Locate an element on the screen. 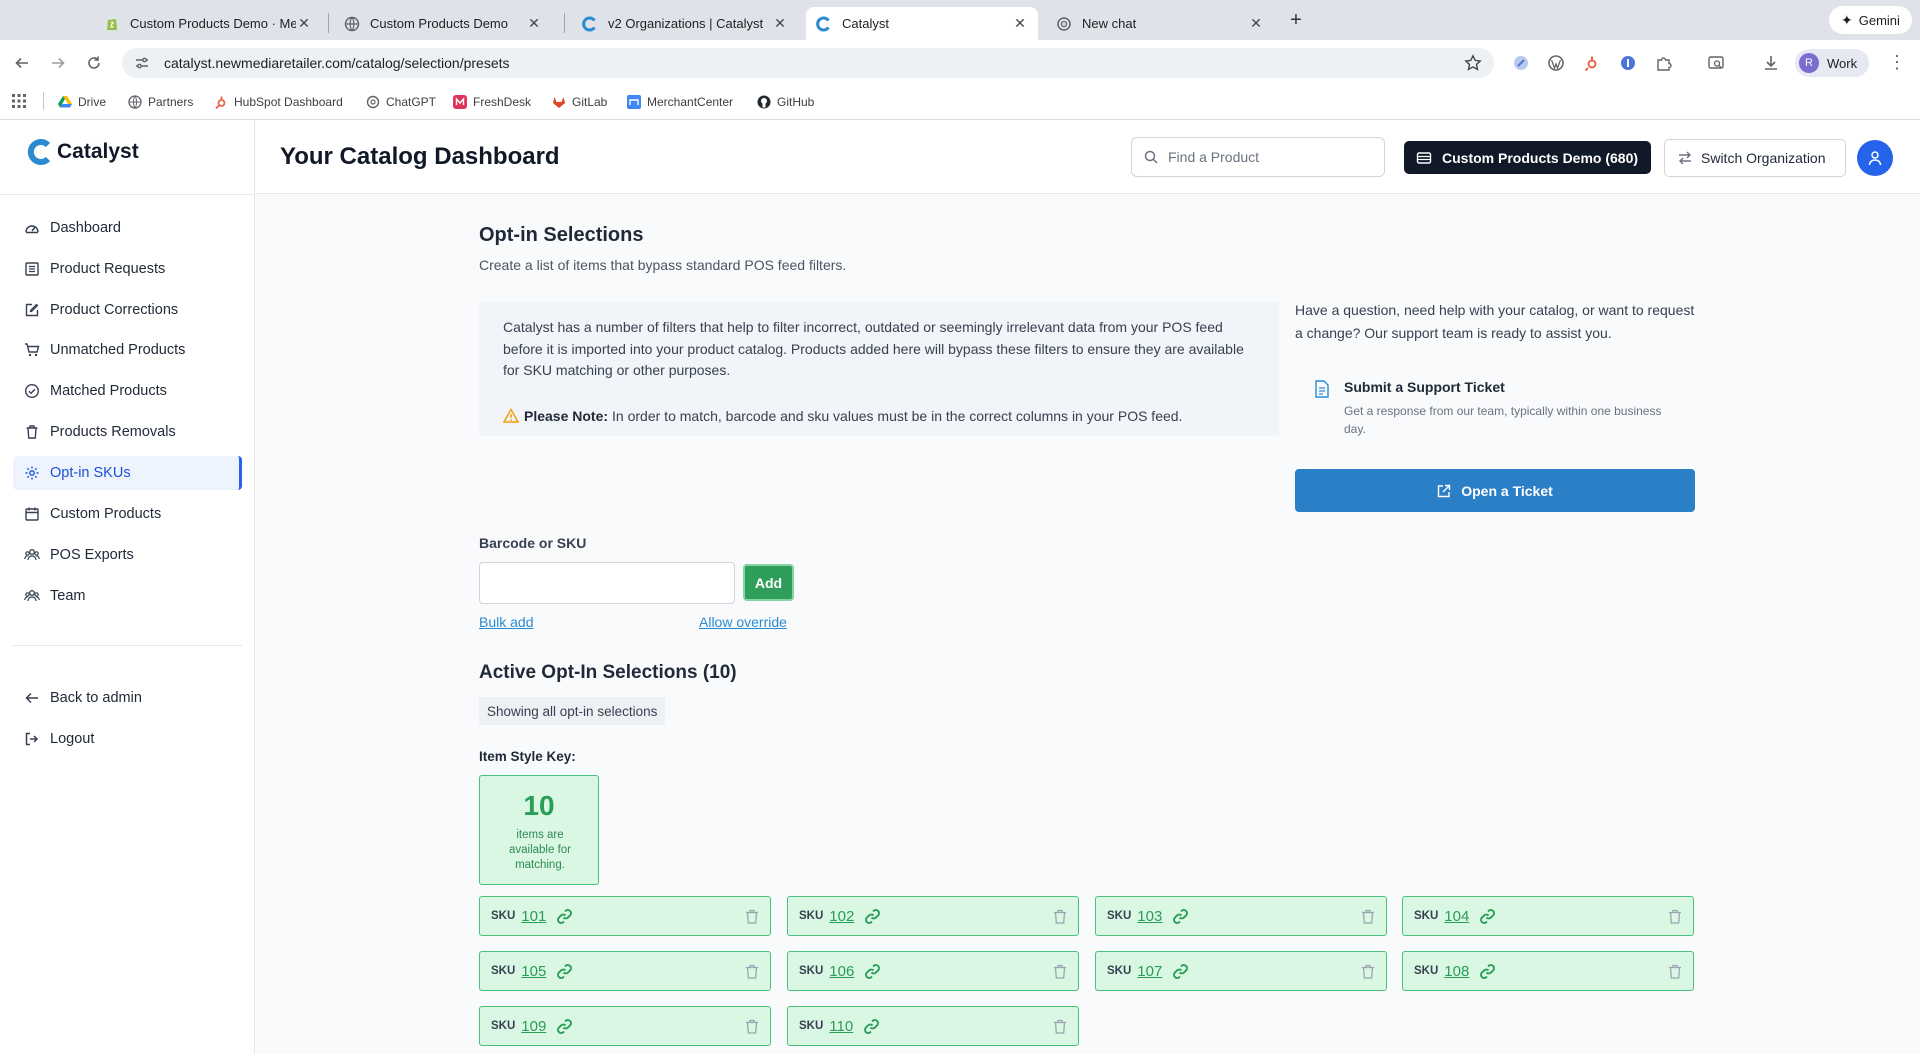 Image resolution: width=1920 pixels, height=1054 pixels. bookmark-freshdesk: FreshDesk is located at coordinates (492, 102).